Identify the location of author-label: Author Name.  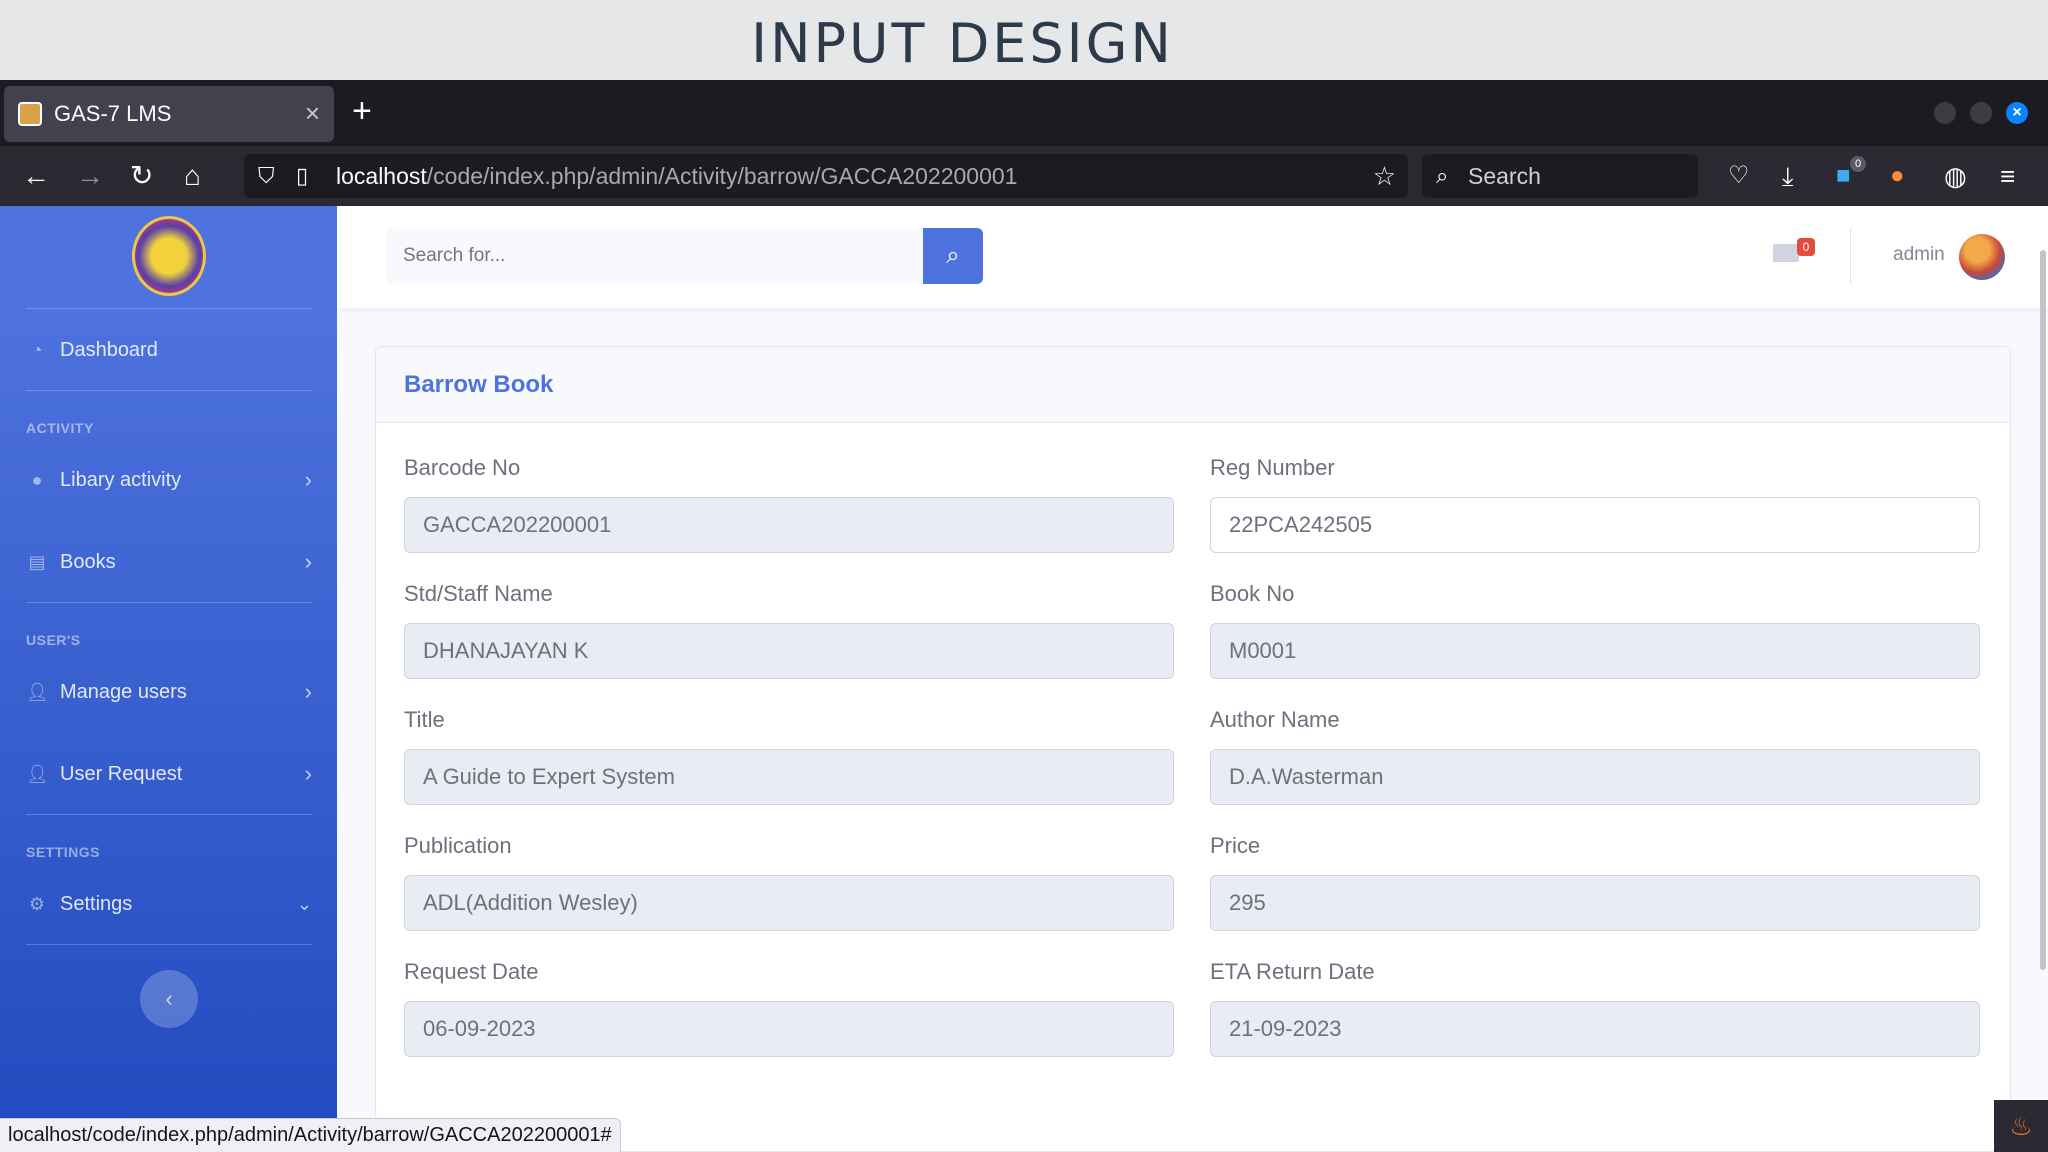
(1275, 719).